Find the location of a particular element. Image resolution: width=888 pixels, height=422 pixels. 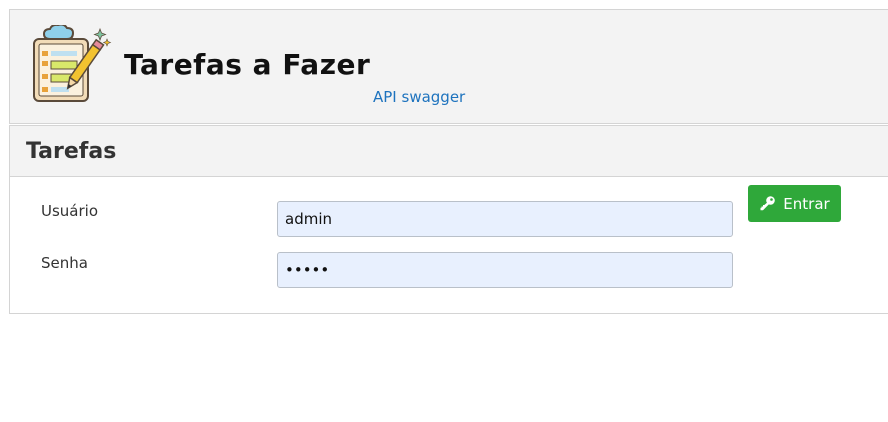

api-swagger-link: API swagger is located at coordinates (419, 97).